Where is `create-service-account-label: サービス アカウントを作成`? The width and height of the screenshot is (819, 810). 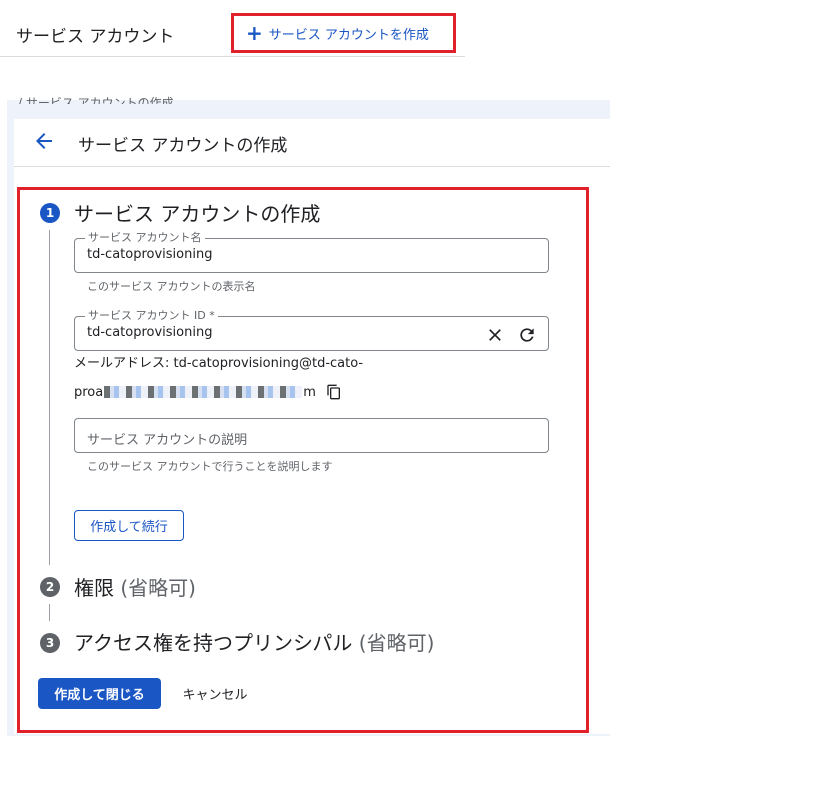 create-service-account-label: サービス アカウントを作成 is located at coordinates (348, 35).